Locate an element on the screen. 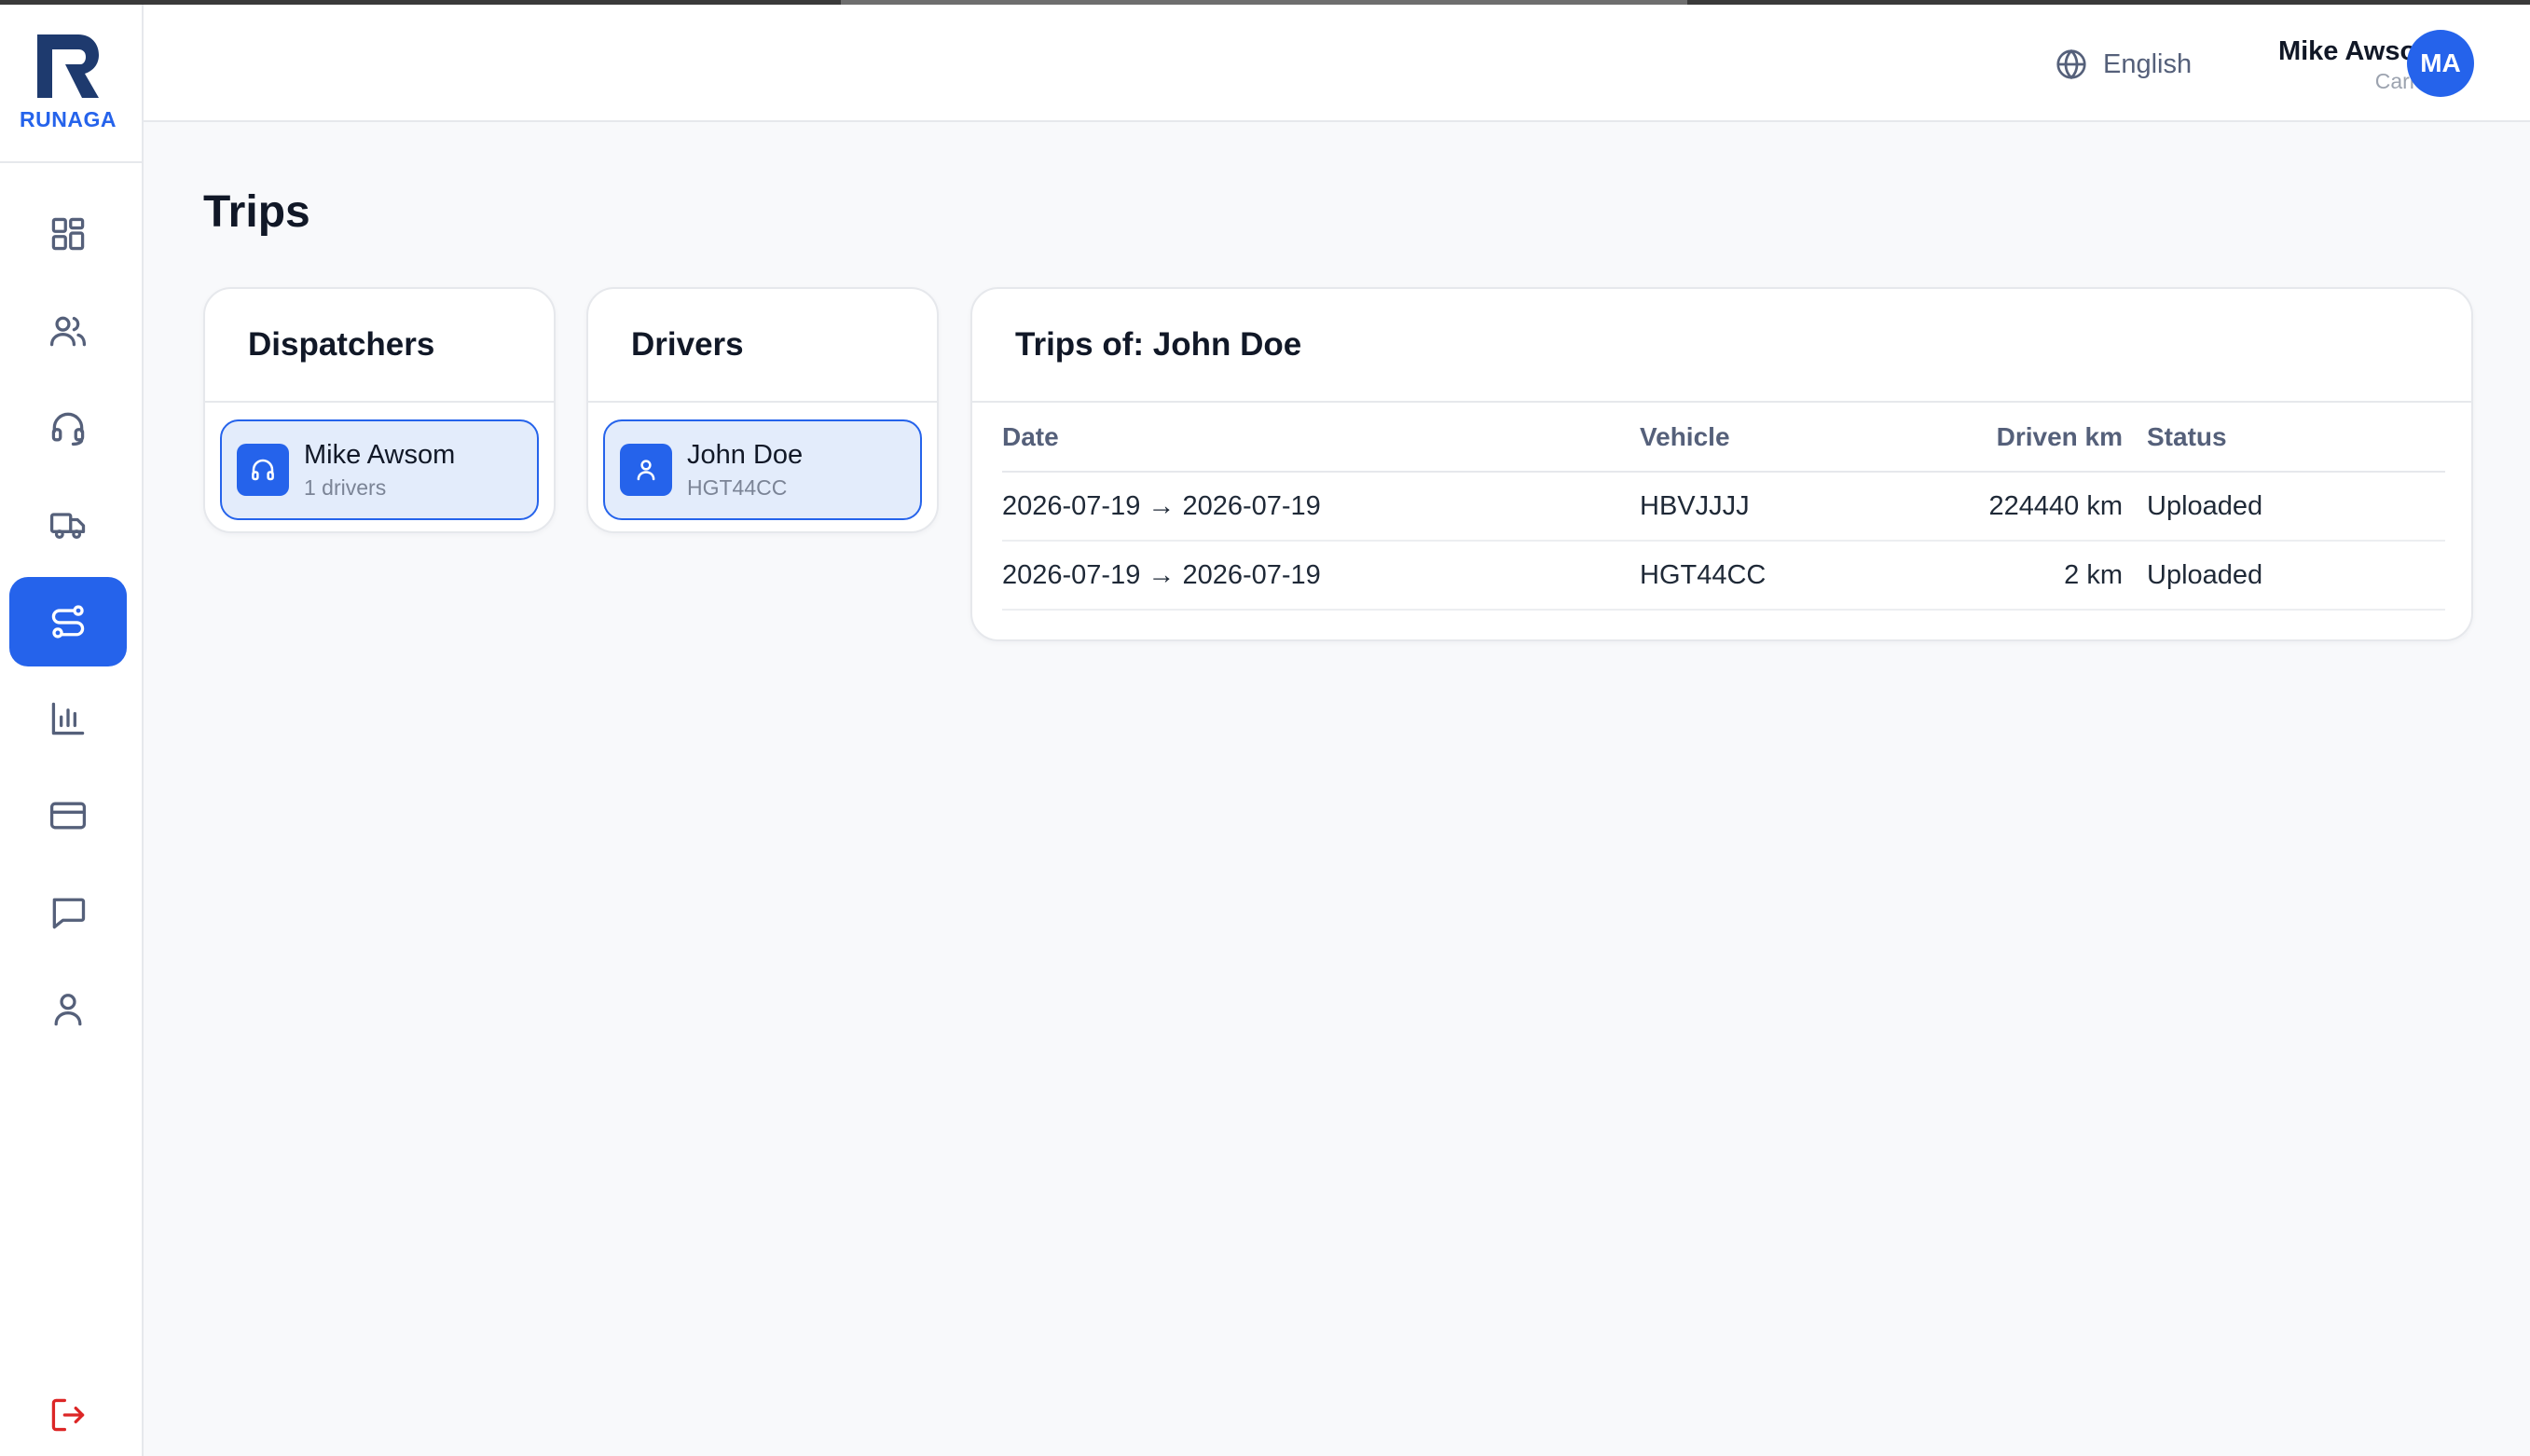 The height and width of the screenshot is (1456, 2530). truck-icon is located at coordinates (67, 526).